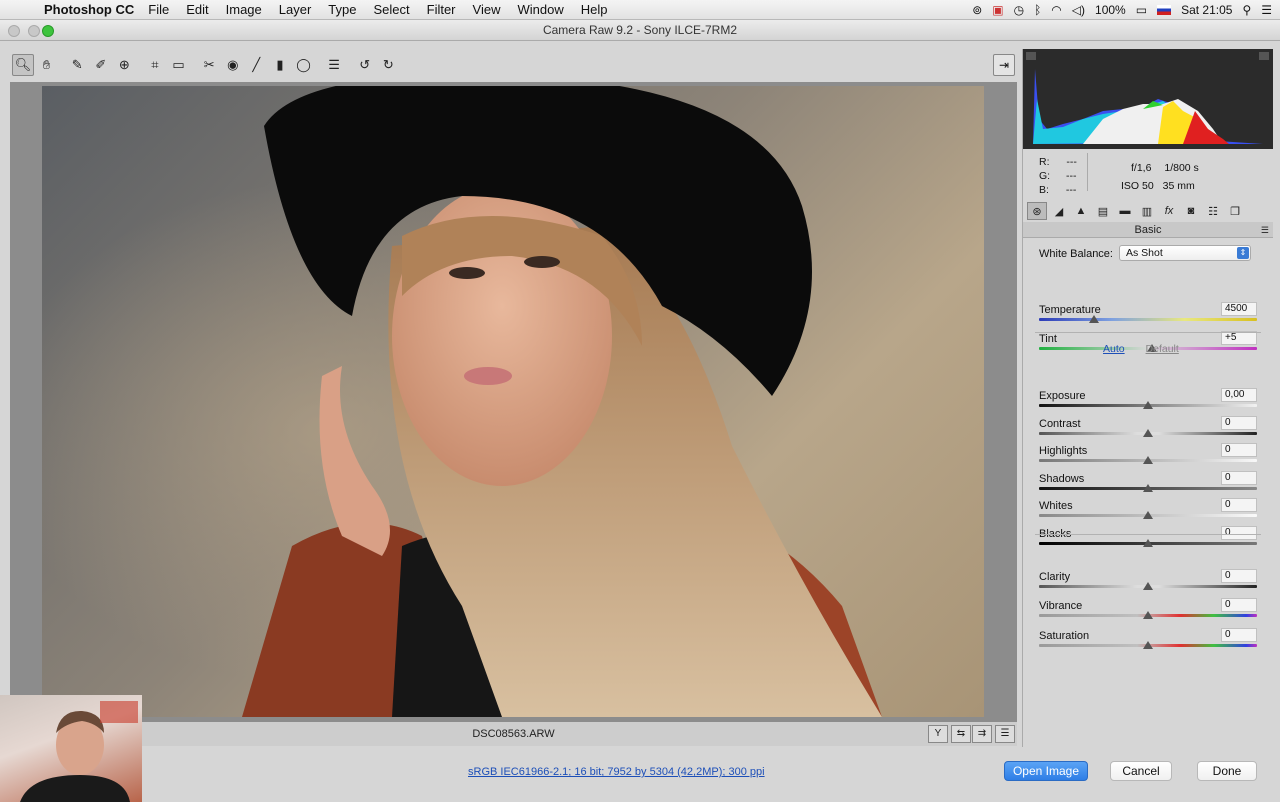 The width and height of the screenshot is (1280, 802). I want to click on menu-edit: Edit, so click(197, 9).